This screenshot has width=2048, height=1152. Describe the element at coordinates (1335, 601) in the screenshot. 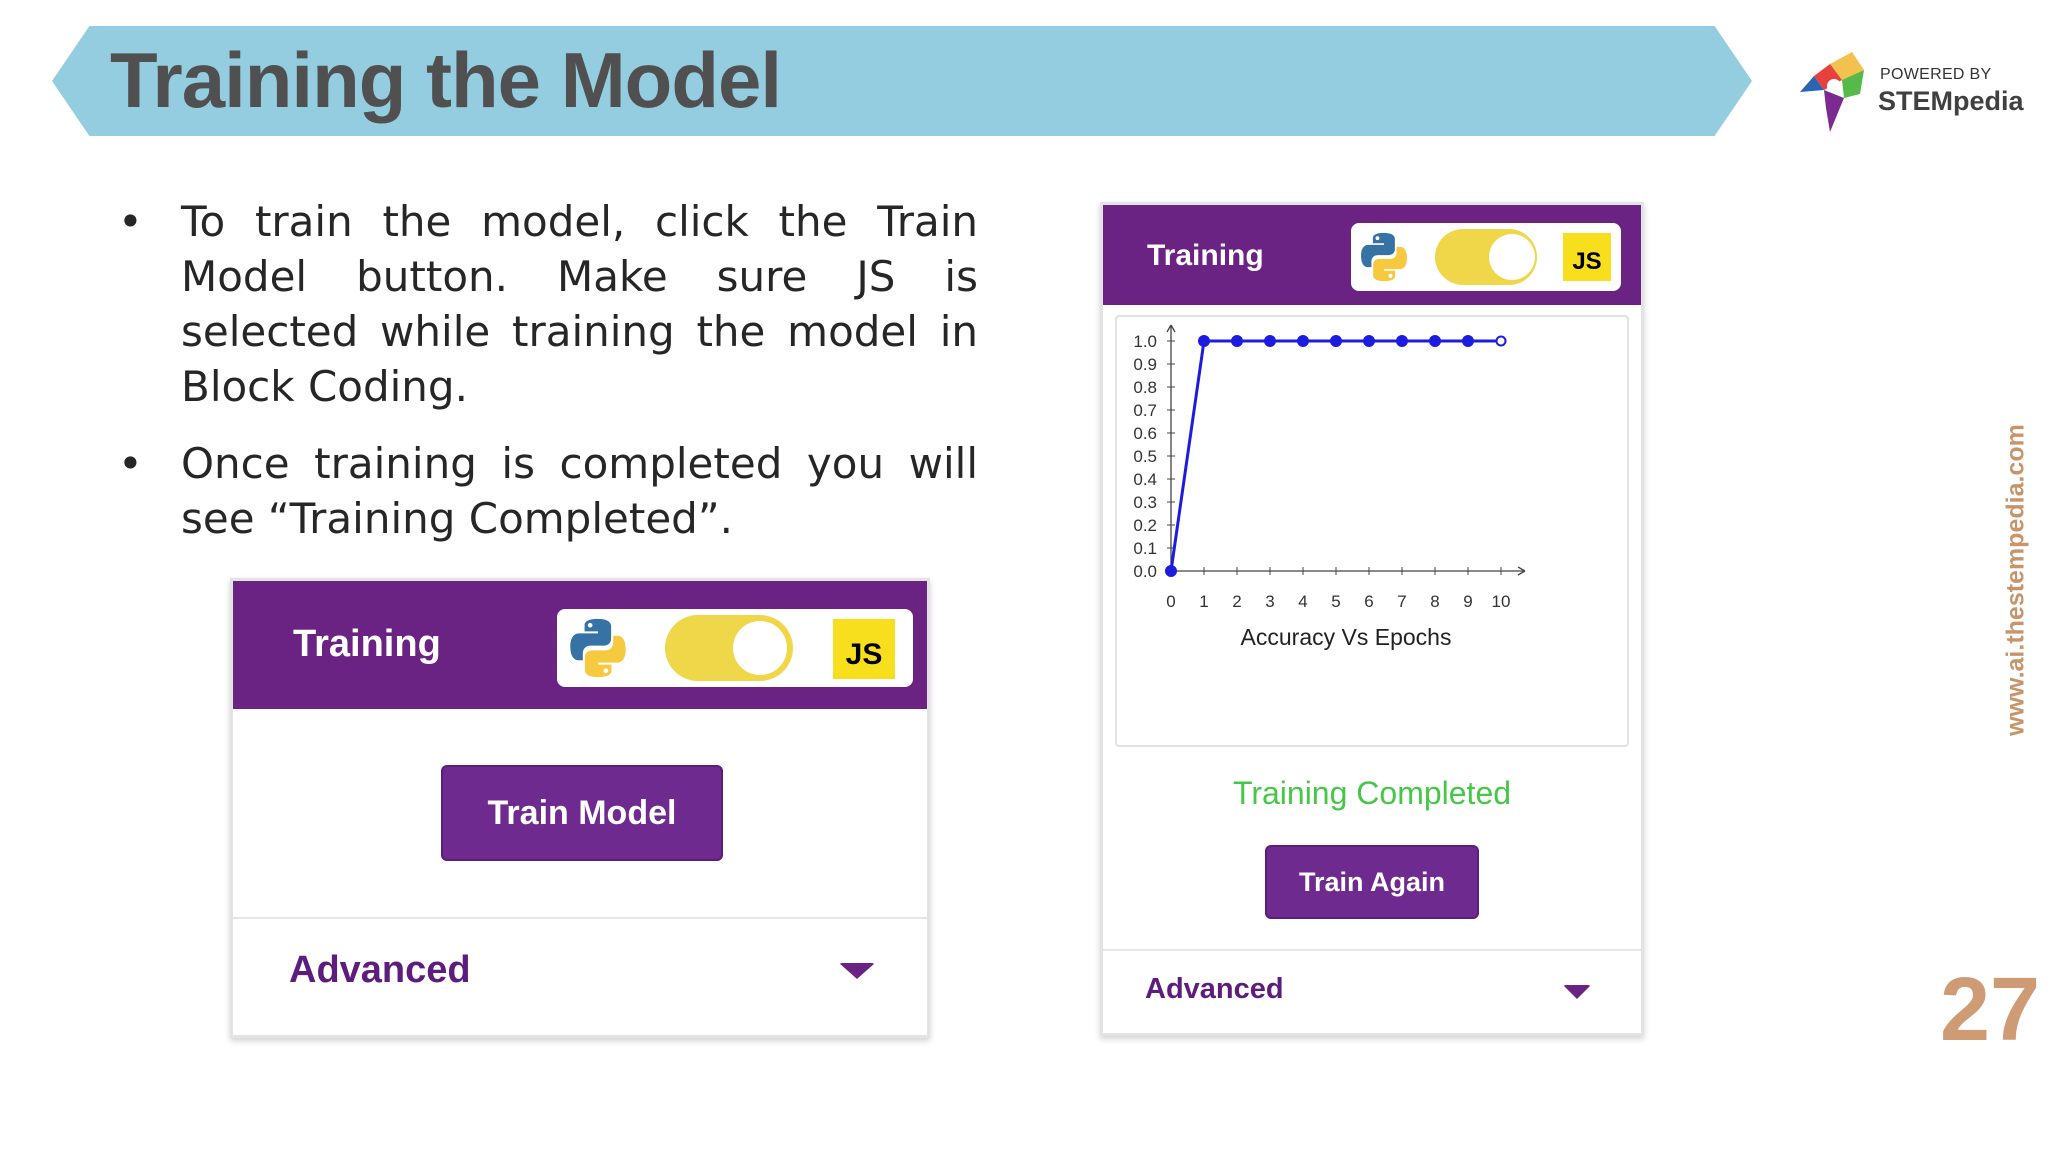

I see `x-tick-label: 5` at that location.